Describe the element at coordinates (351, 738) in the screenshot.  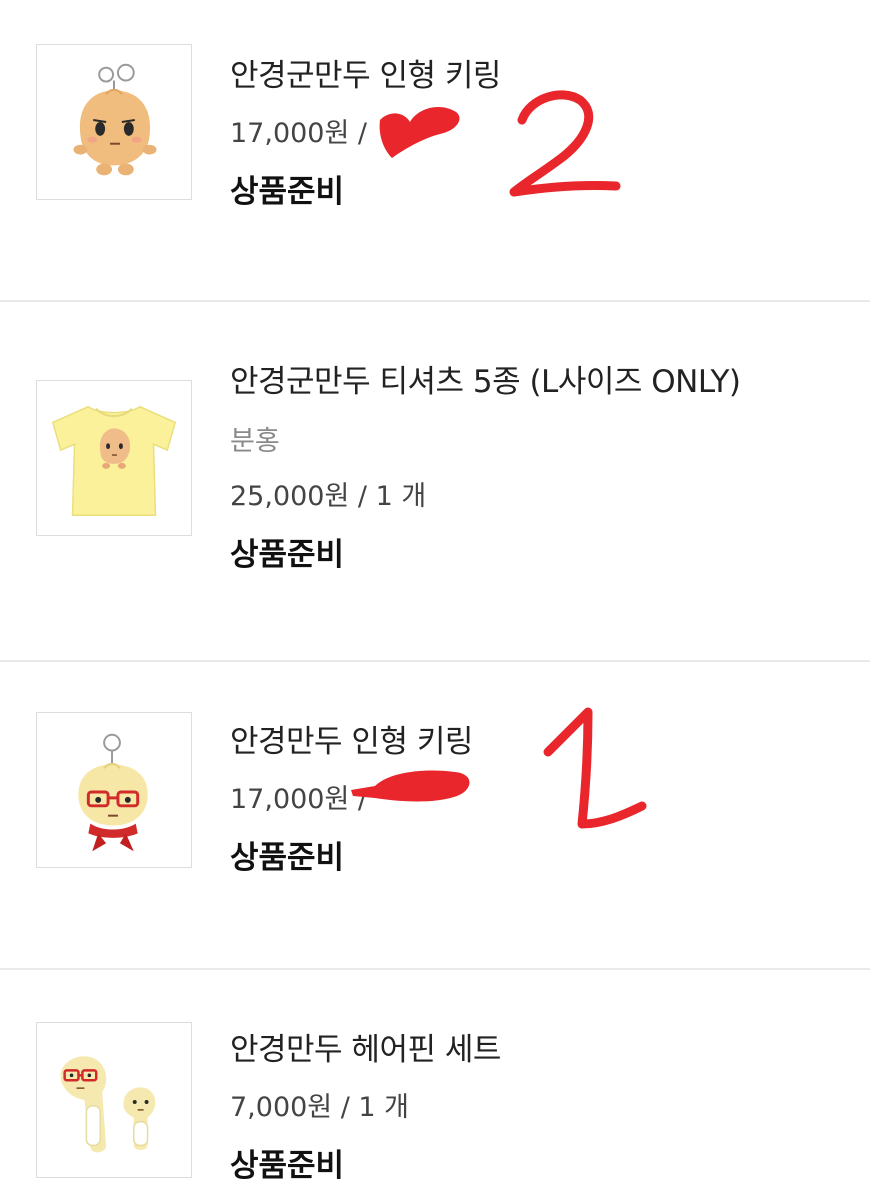
I see `product-name: 안경만두 인형 키링` at that location.